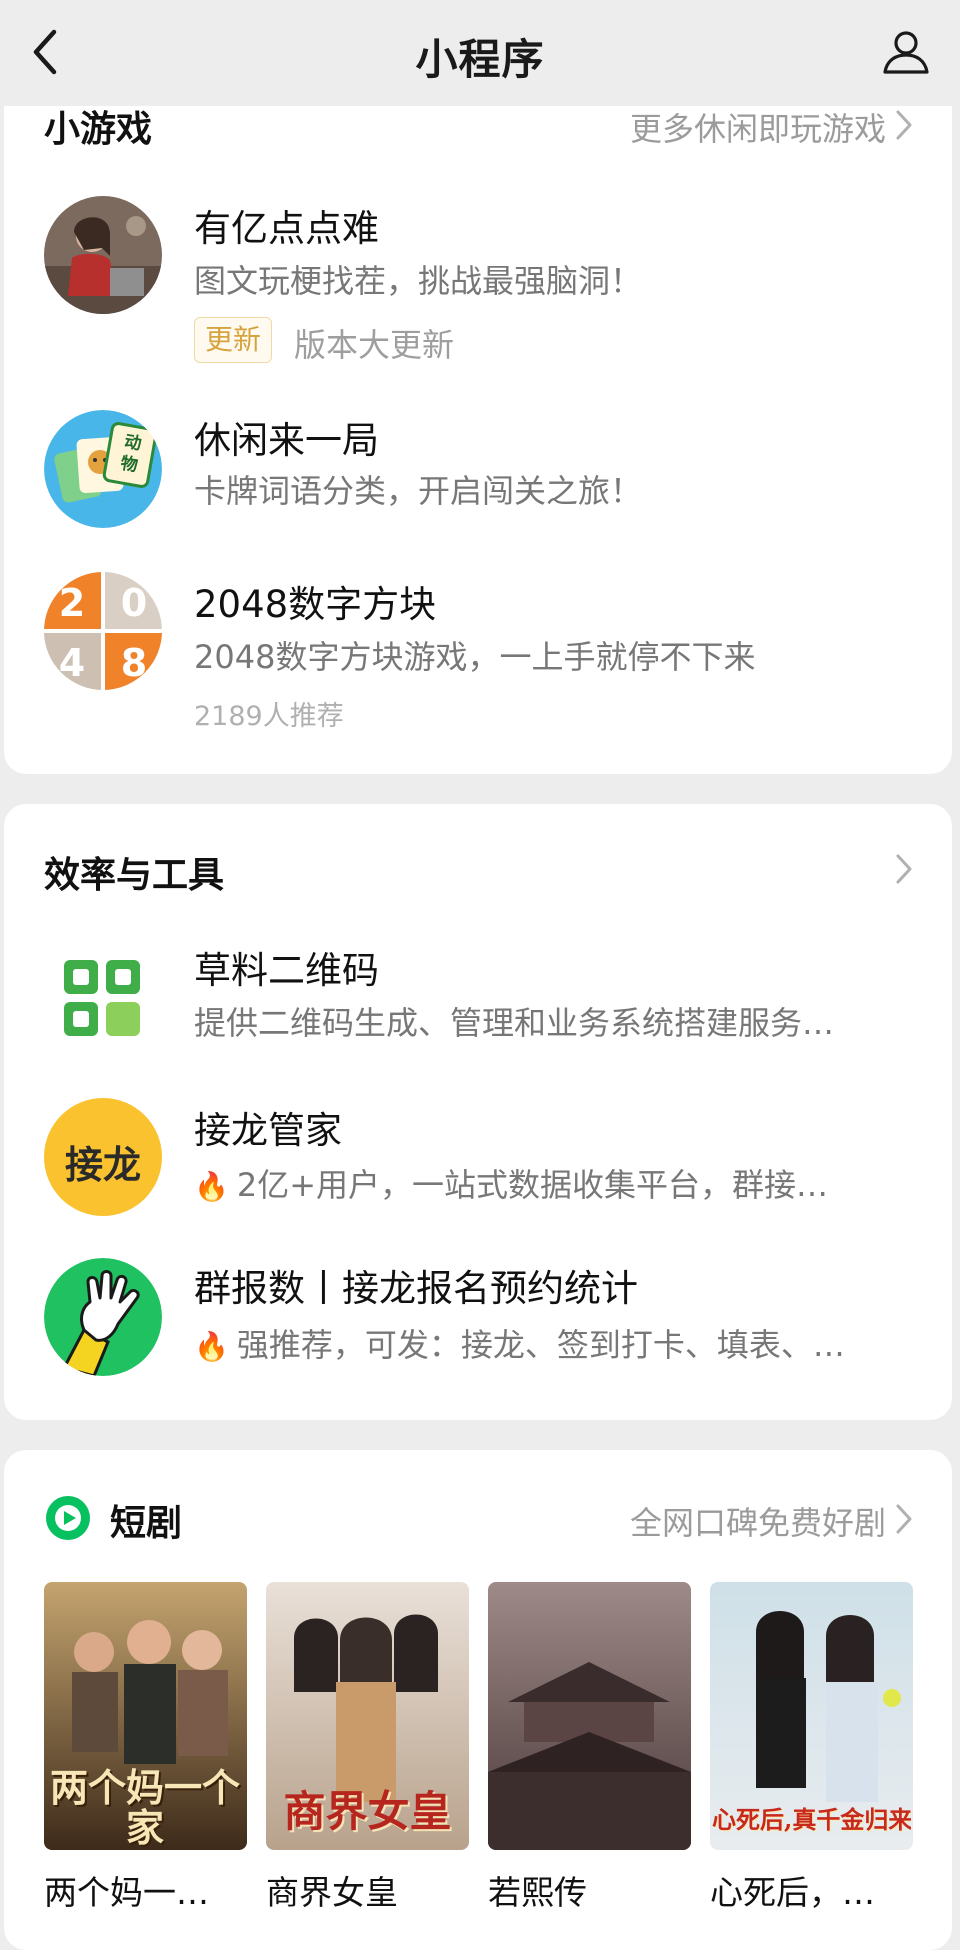  Describe the element at coordinates (103, 631) in the screenshot. I see `2048-game-icon: 2 0 4 8` at that location.